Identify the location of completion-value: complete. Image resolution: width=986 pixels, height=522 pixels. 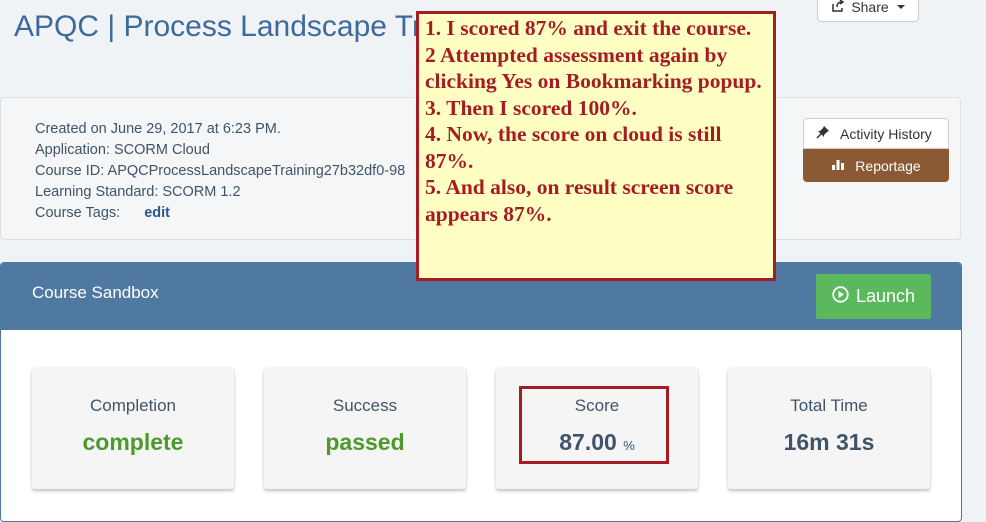
(133, 442).